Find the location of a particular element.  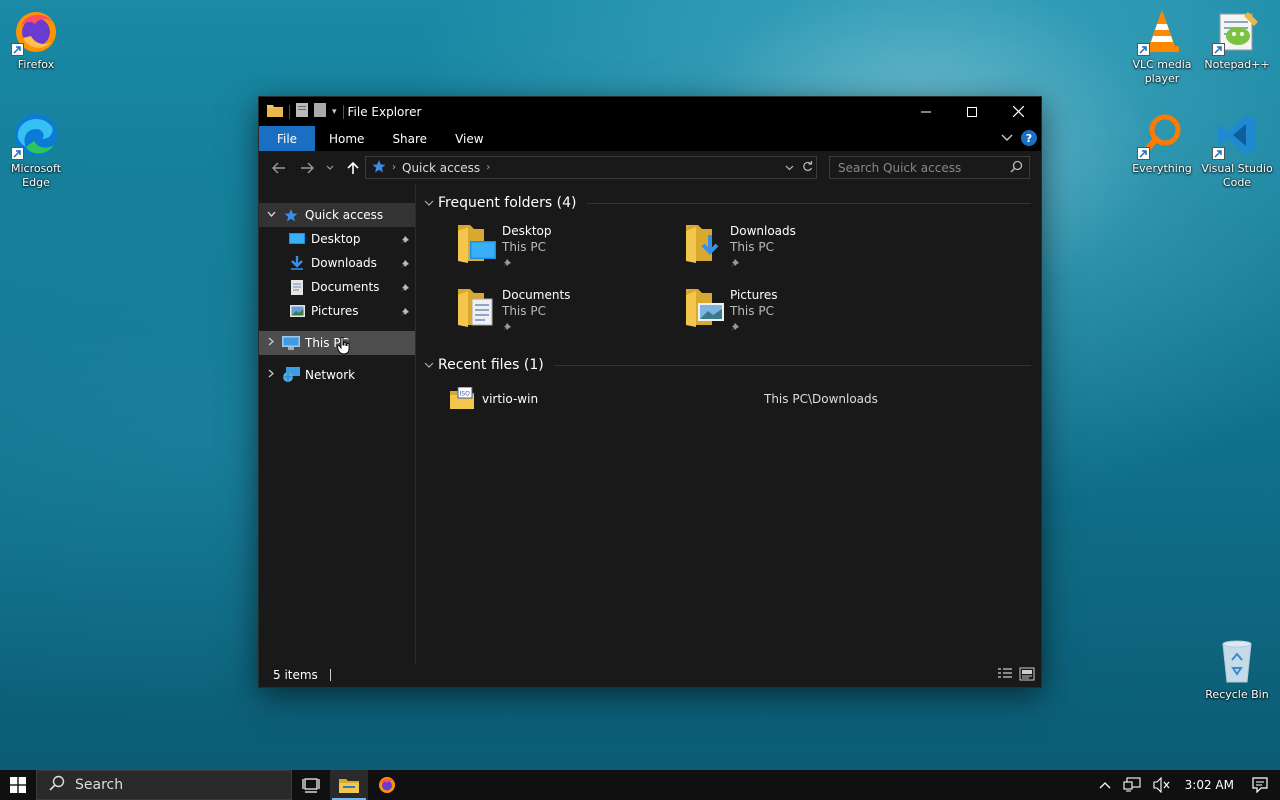

large-icons-view-icon is located at coordinates (1027, 675).